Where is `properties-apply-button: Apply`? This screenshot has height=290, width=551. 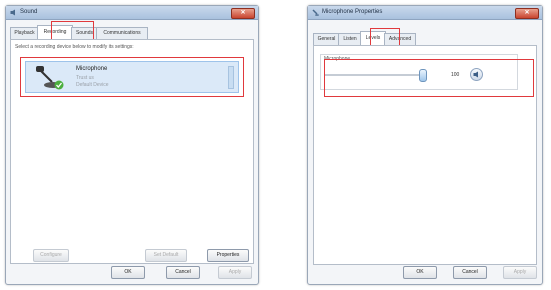
properties-apply-button: Apply is located at coordinates (520, 272).